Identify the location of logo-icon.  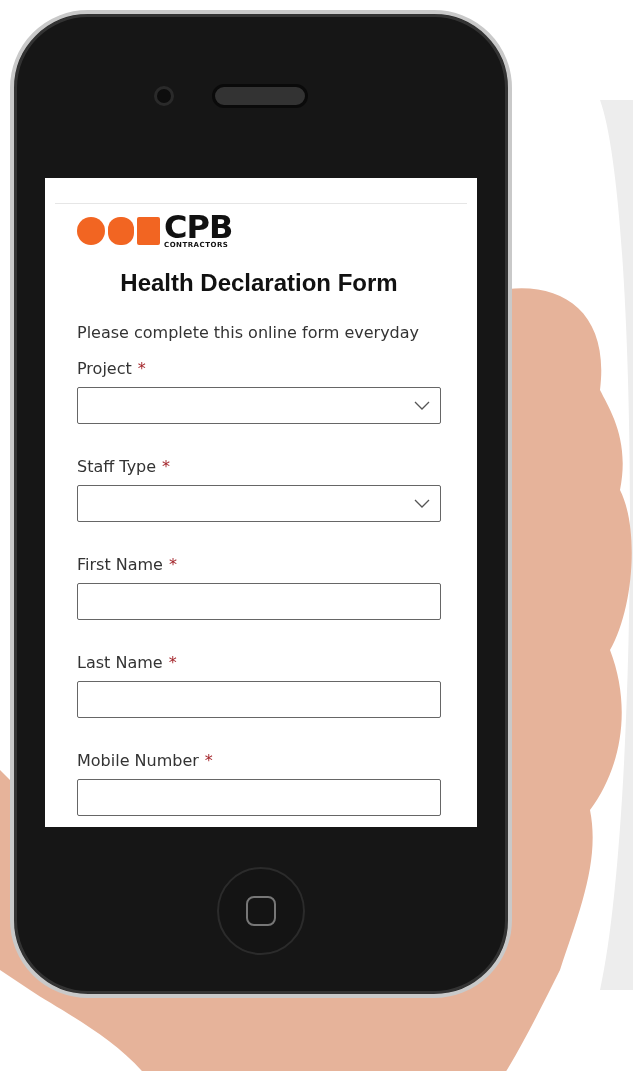
(118, 231).